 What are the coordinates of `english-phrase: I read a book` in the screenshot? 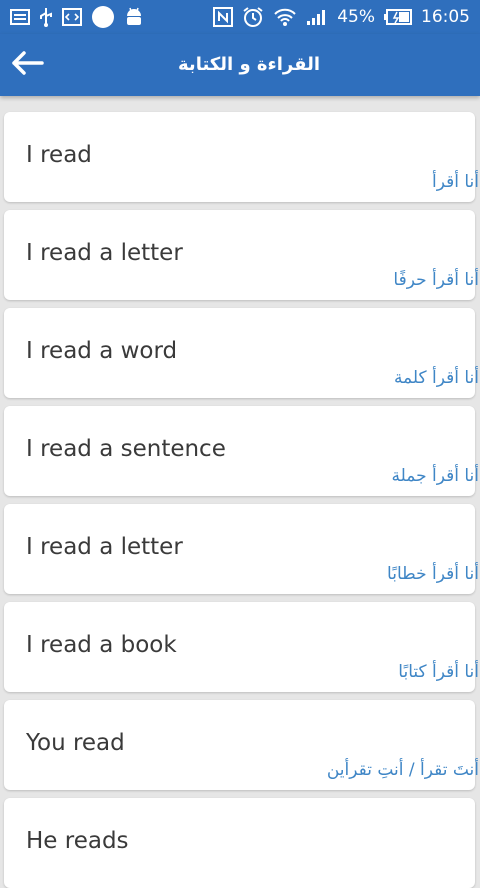 It's located at (101, 645).